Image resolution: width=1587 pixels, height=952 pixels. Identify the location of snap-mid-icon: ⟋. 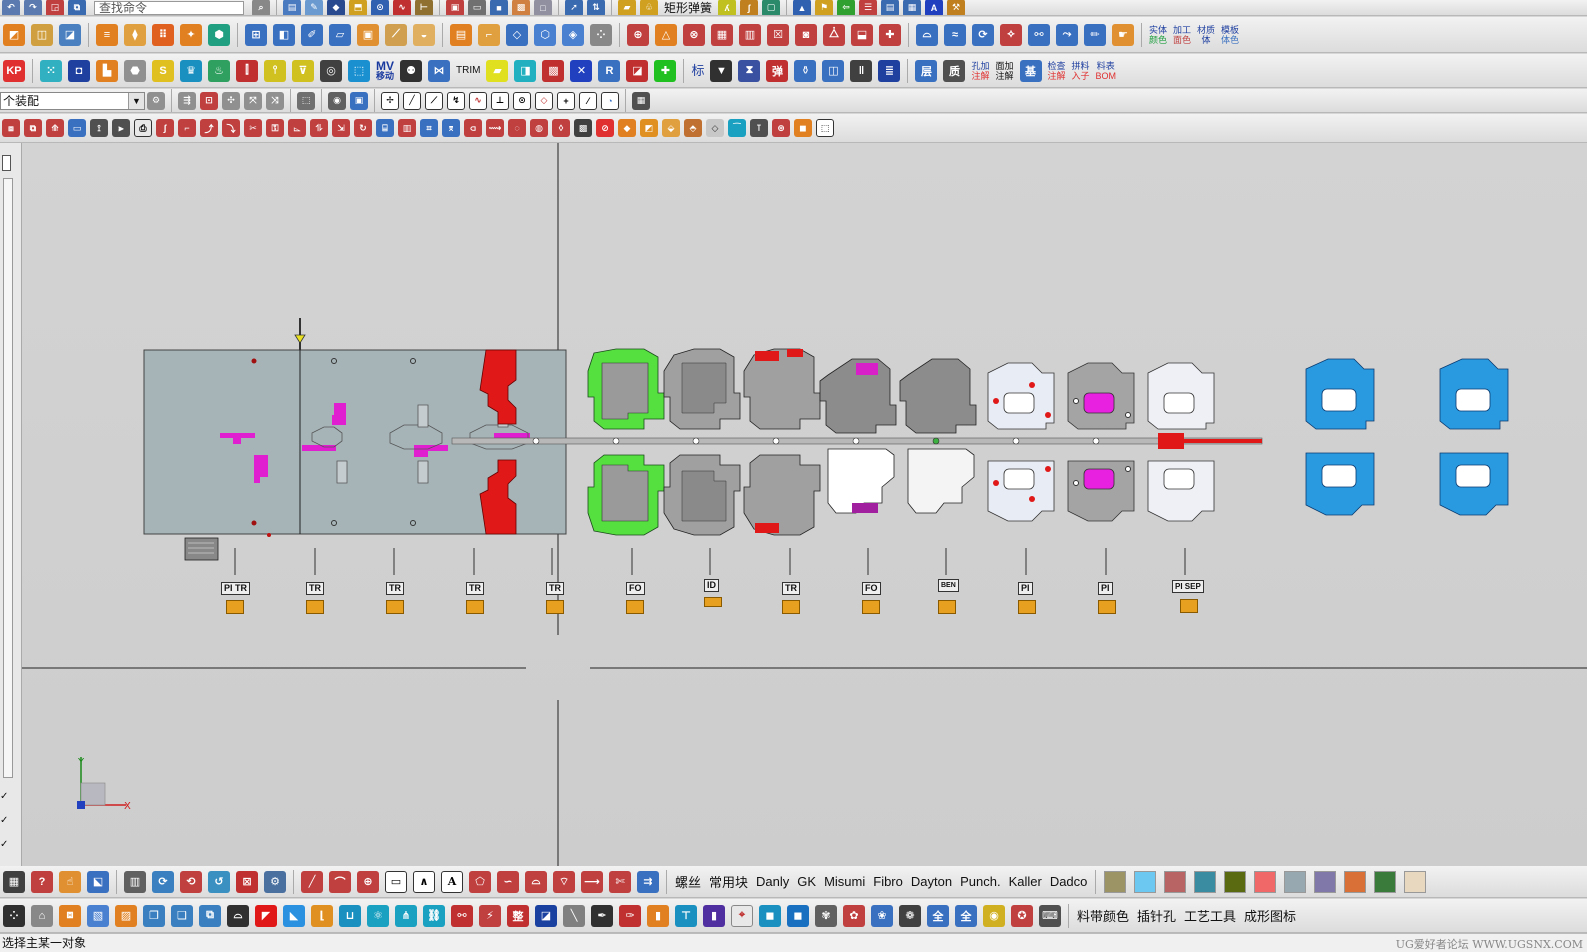
(434, 100).